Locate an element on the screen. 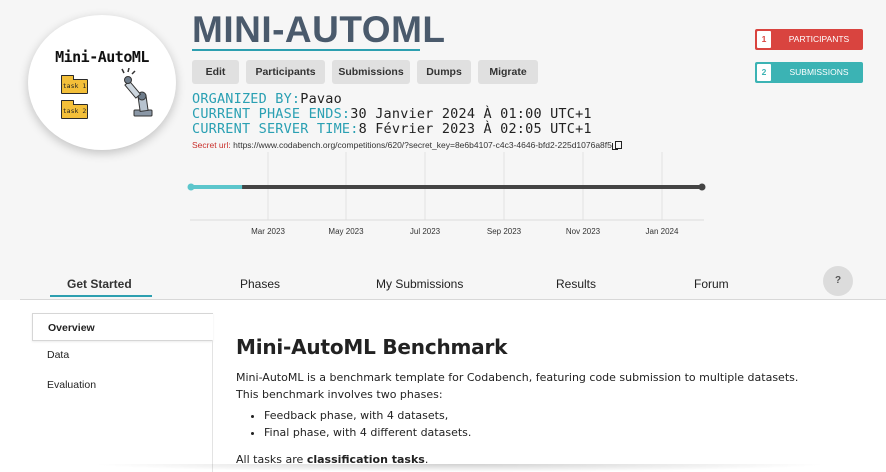 The image size is (886, 472). submissions-count-badge: 2 SUBMISSIONS is located at coordinates (809, 72).